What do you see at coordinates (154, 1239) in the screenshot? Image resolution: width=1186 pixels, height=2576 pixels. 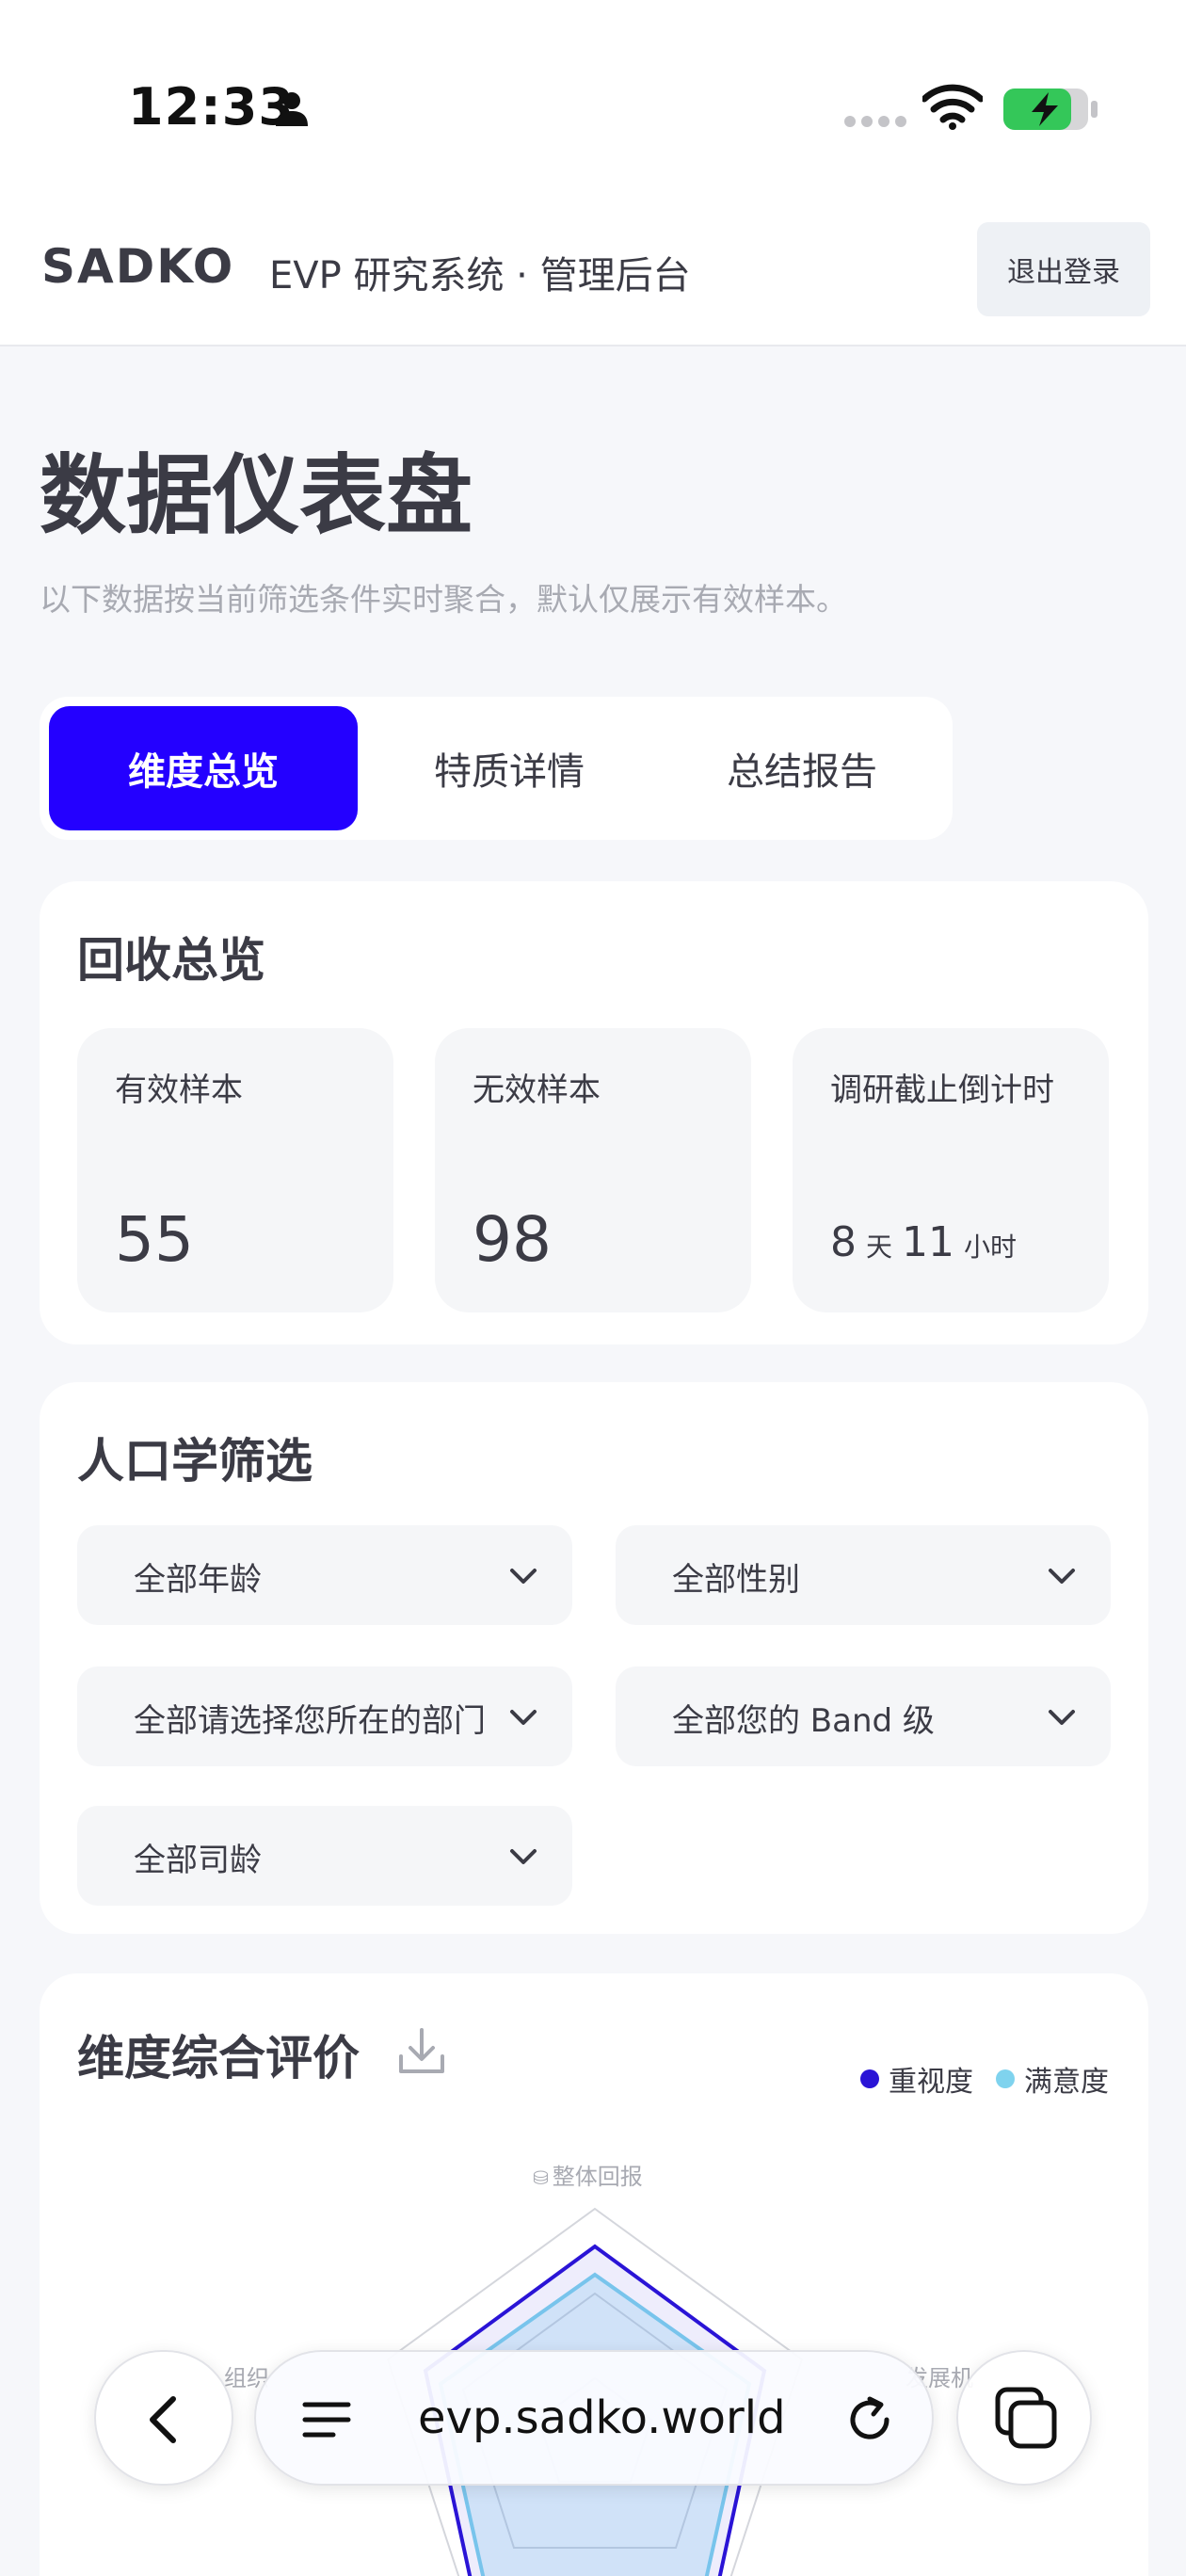 I see `valid-sample-value: 55` at bounding box center [154, 1239].